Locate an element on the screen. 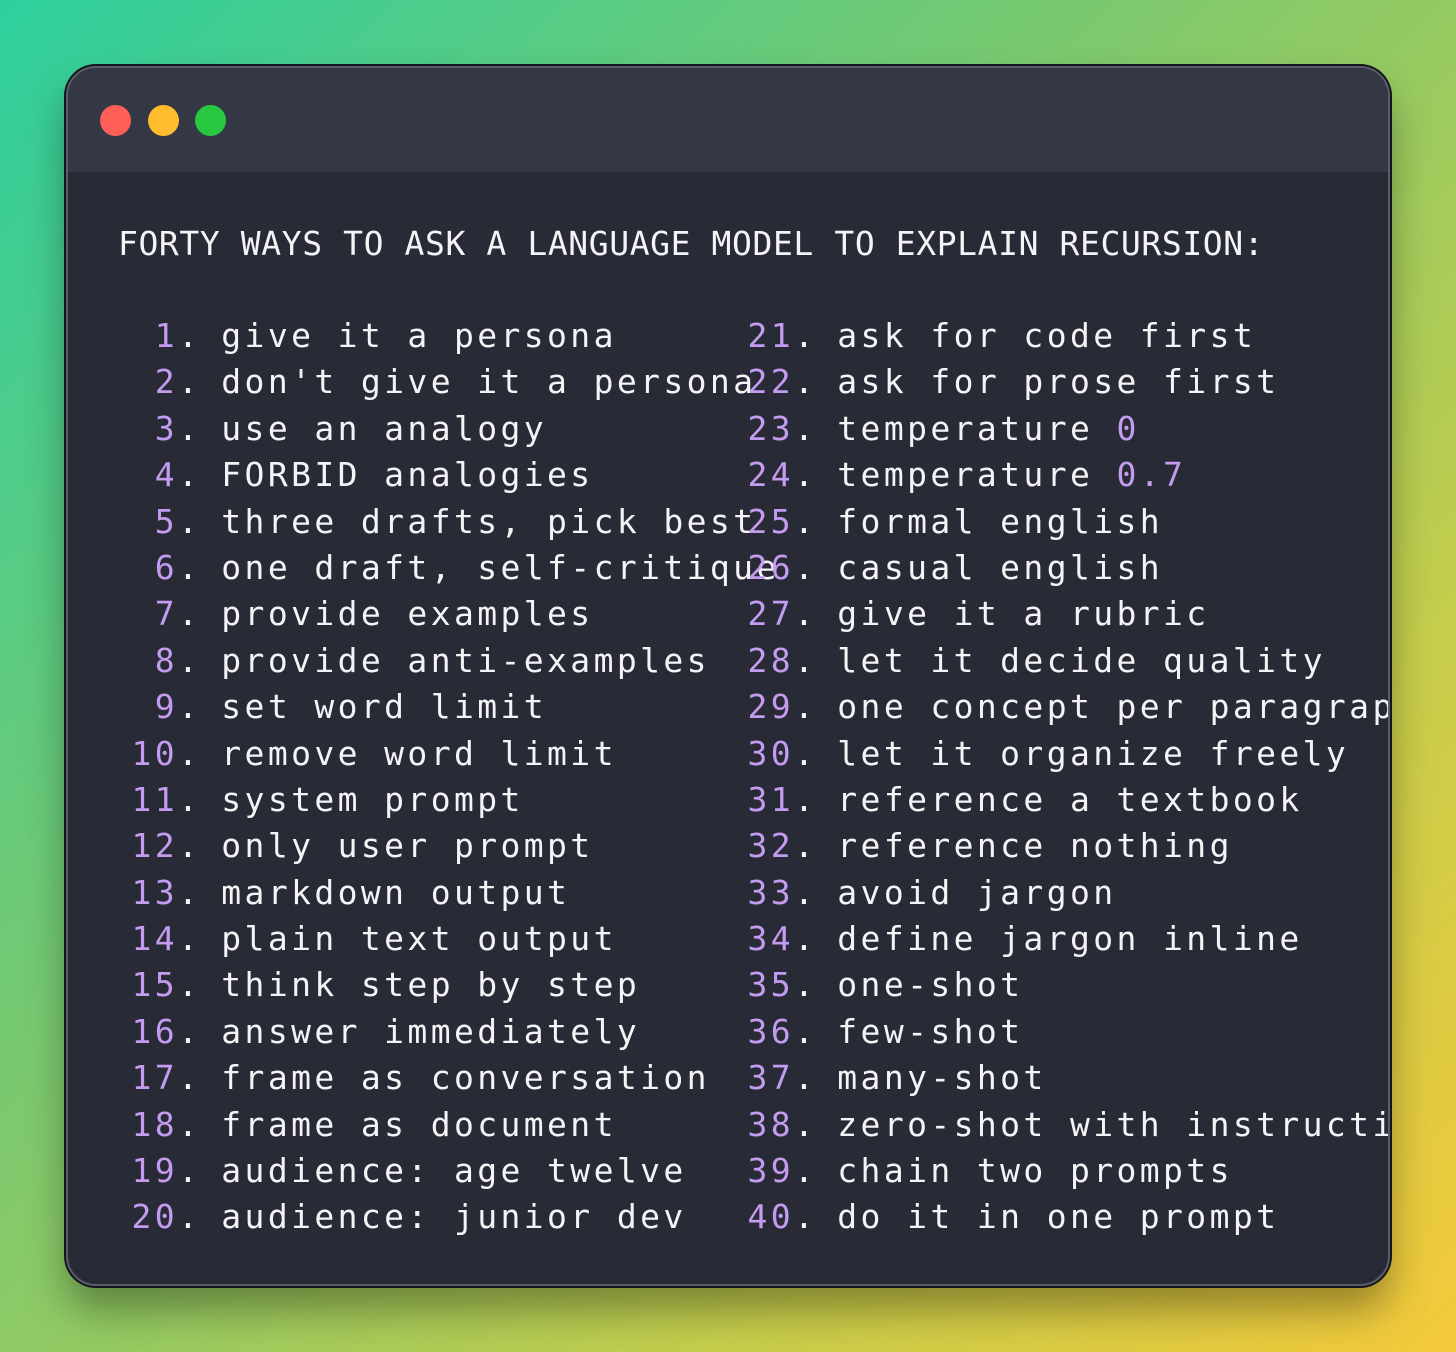  list-item-number: 10 is located at coordinates (154, 753).